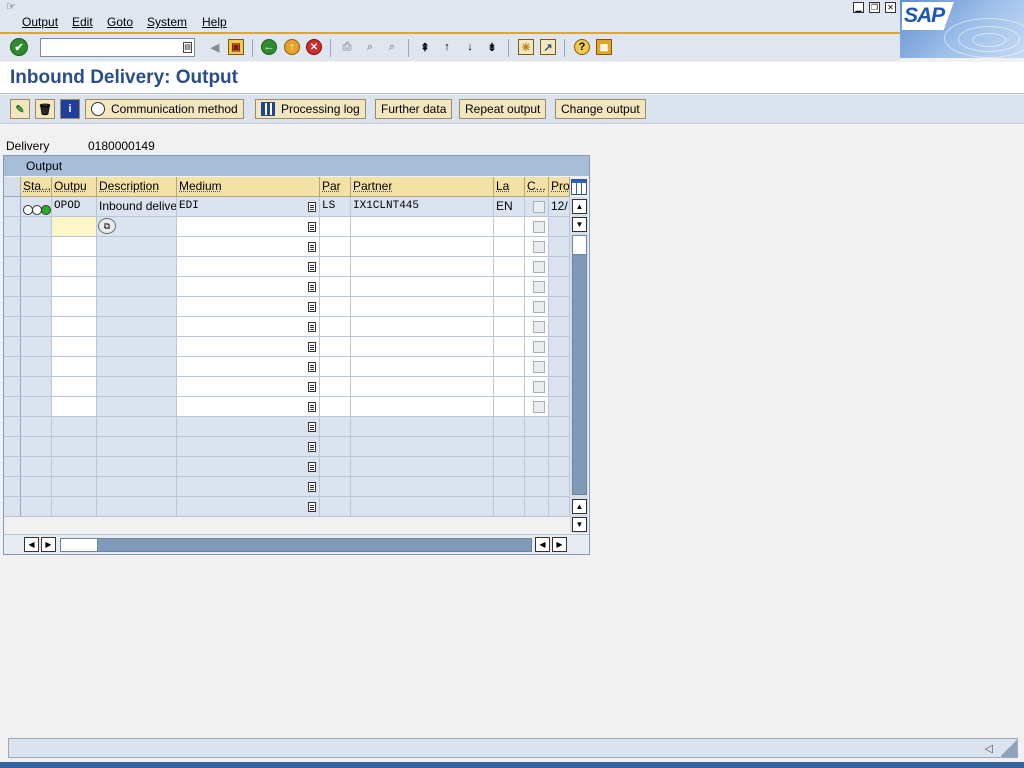 The height and width of the screenshot is (768, 1024). What do you see at coordinates (582, 47) in the screenshot?
I see `help-icon: ?` at bounding box center [582, 47].